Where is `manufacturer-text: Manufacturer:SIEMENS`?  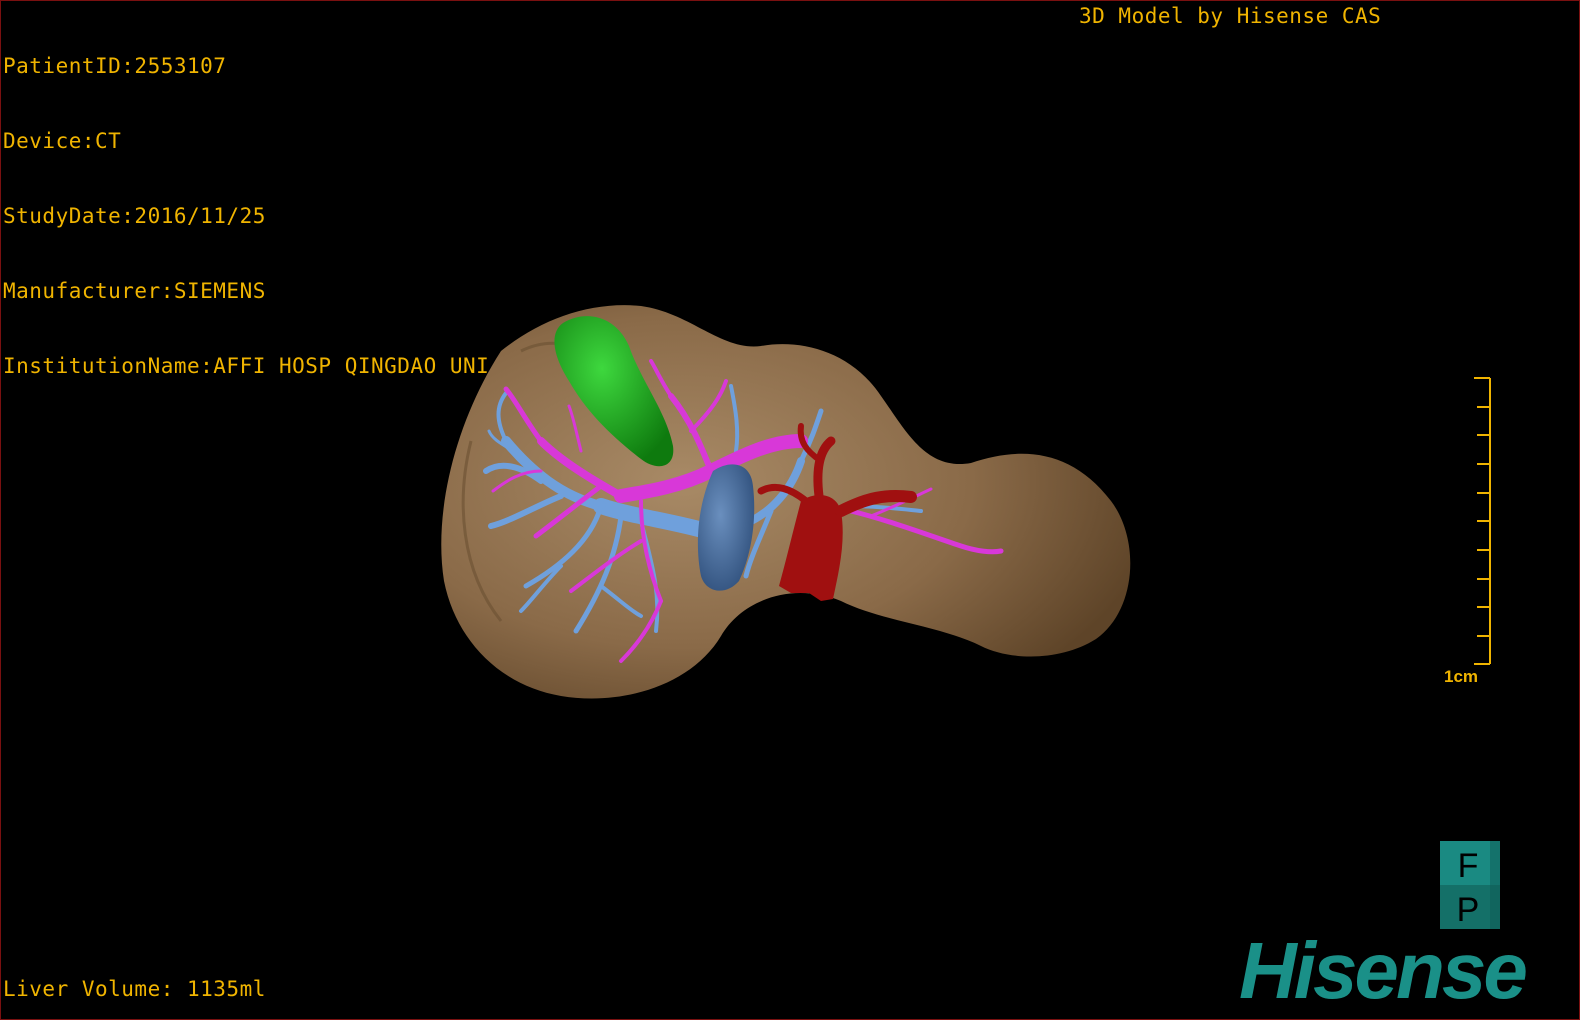
manufacturer-text: Manufacturer:SIEMENS is located at coordinates (134, 291).